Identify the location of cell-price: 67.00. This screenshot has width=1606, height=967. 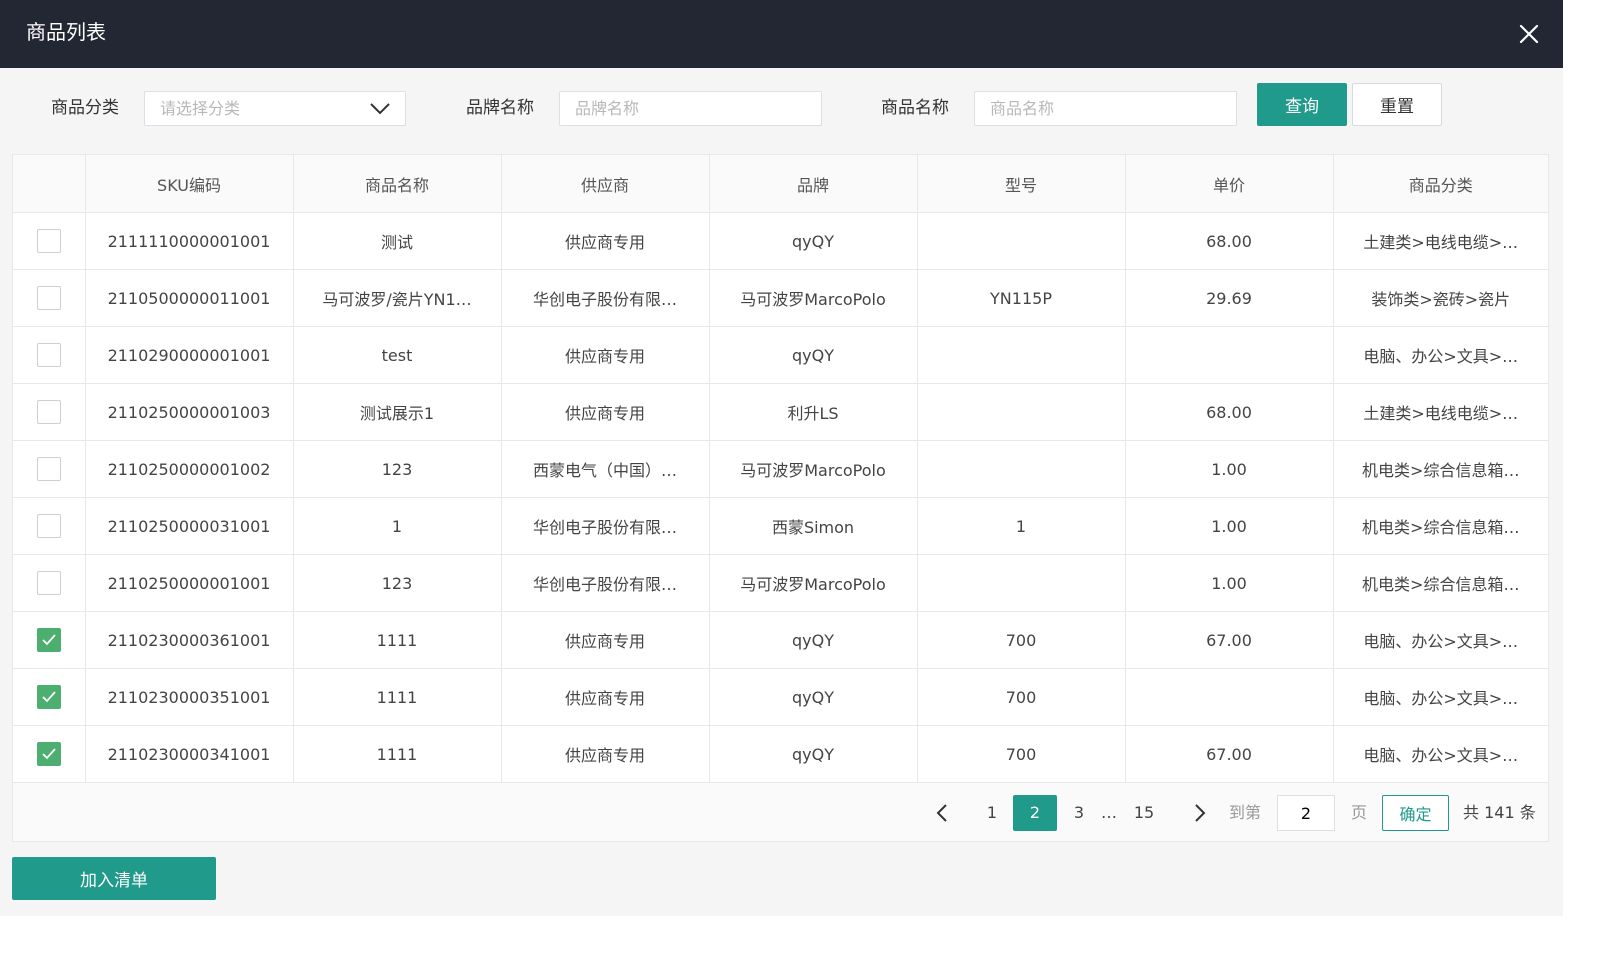
(1229, 640).